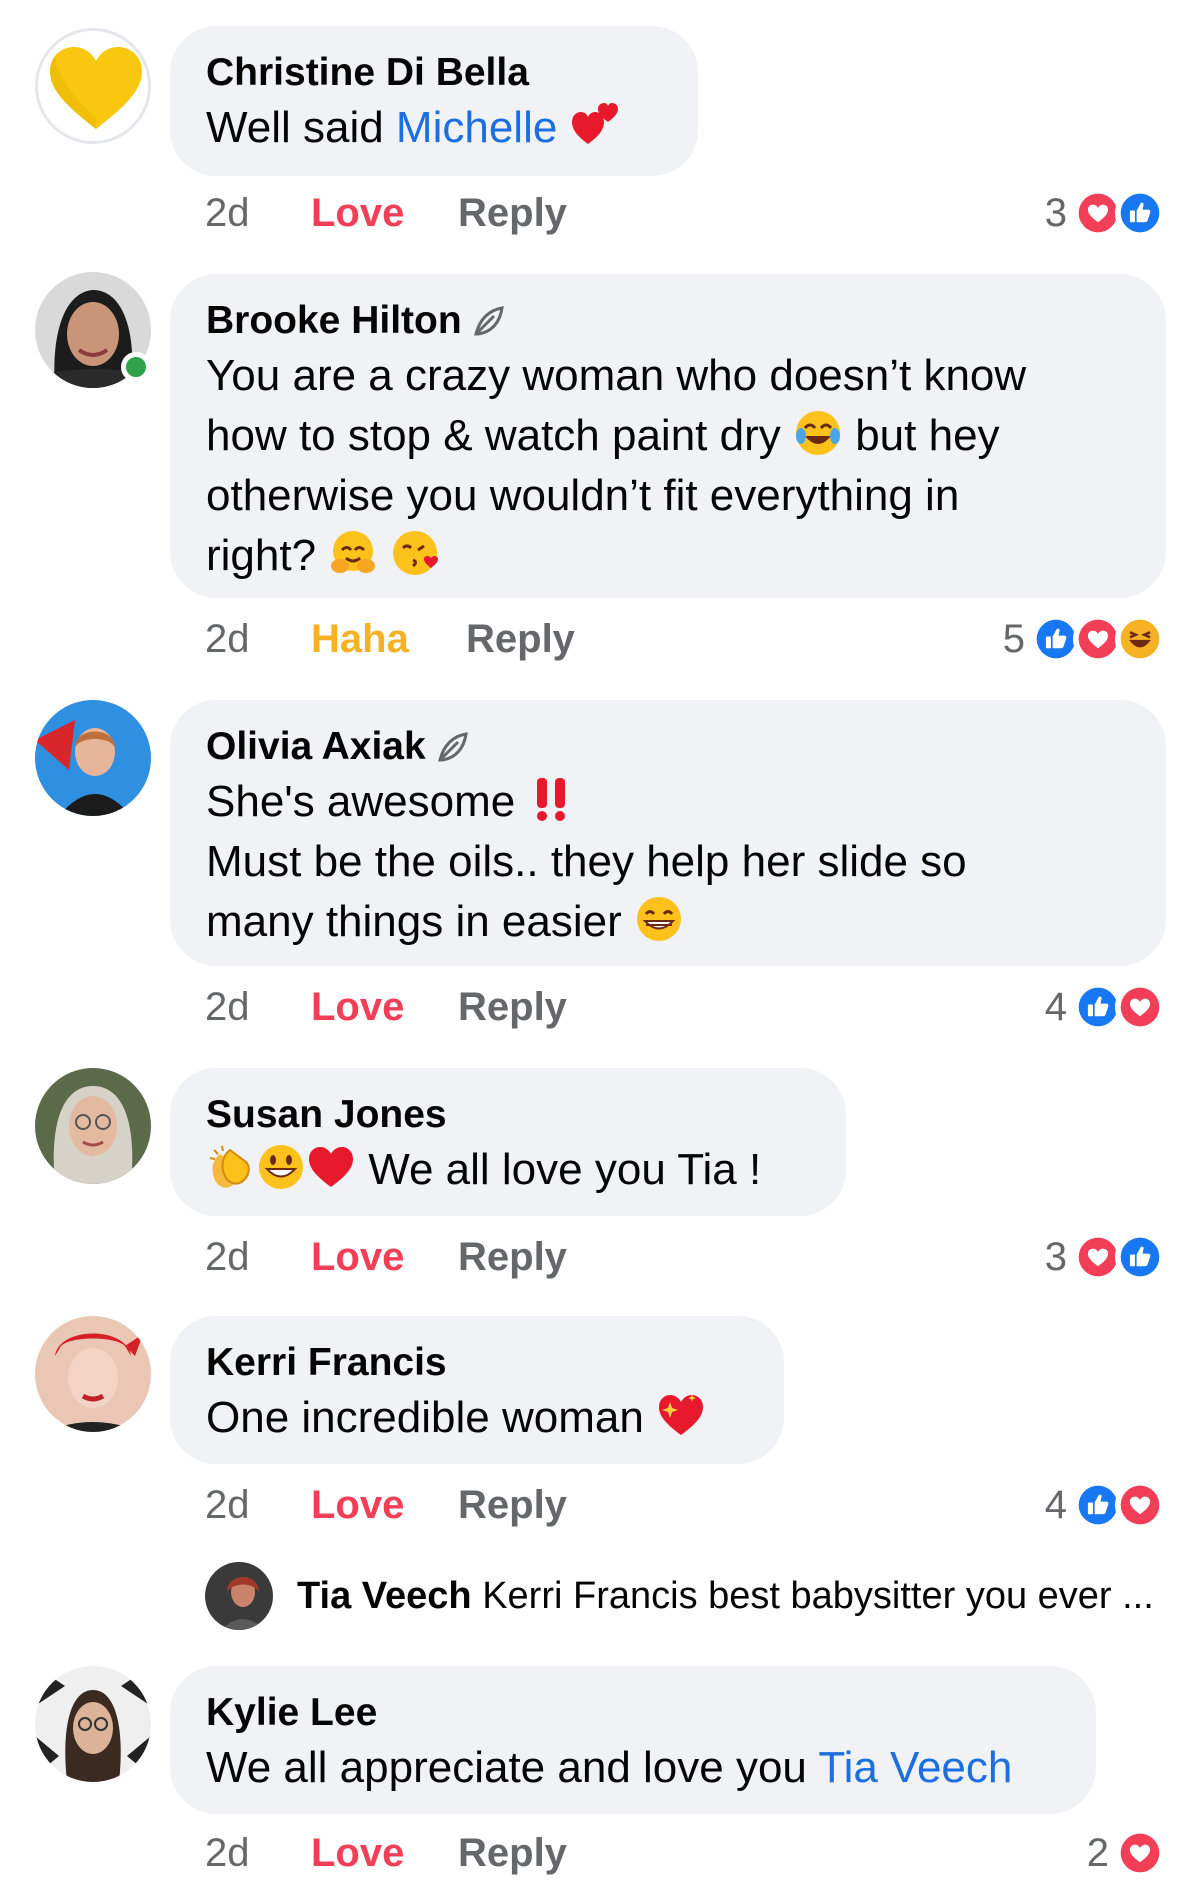 The image size is (1200, 1880). I want to click on haha-button: Haha, so click(388, 639).